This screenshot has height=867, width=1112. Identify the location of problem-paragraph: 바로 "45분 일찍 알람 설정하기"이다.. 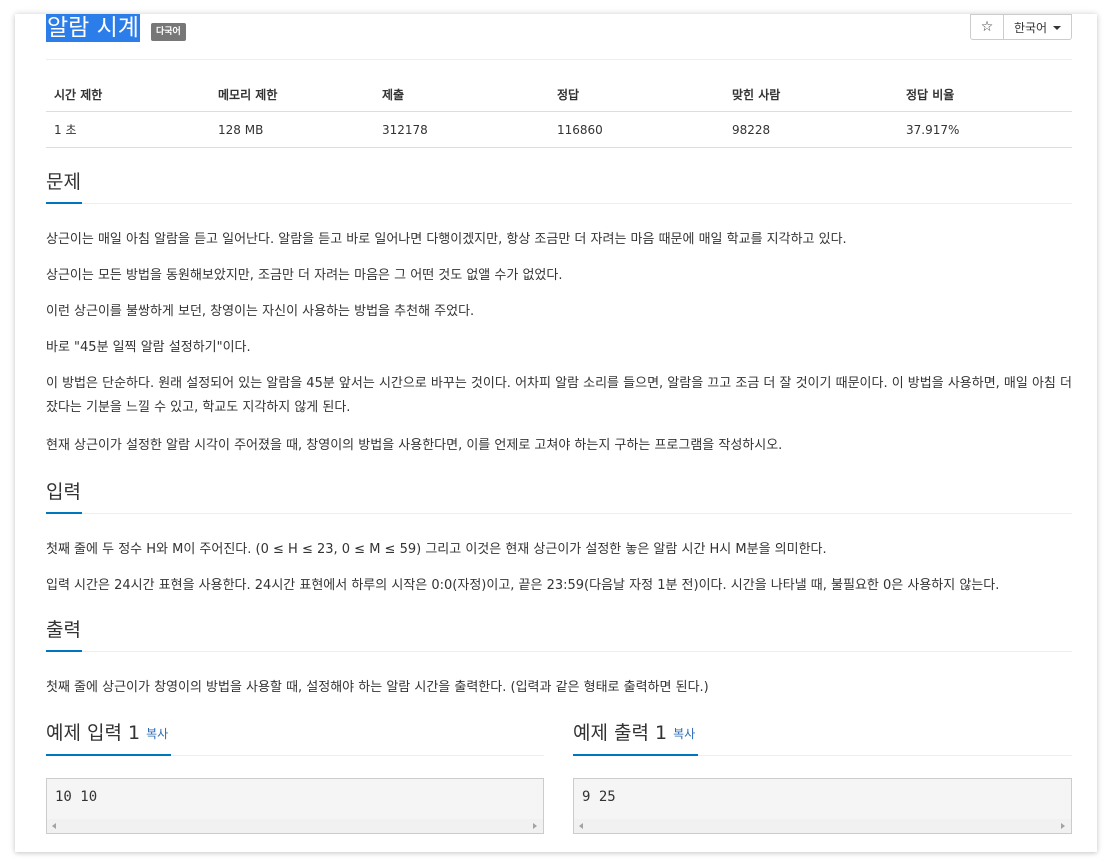
(148, 347).